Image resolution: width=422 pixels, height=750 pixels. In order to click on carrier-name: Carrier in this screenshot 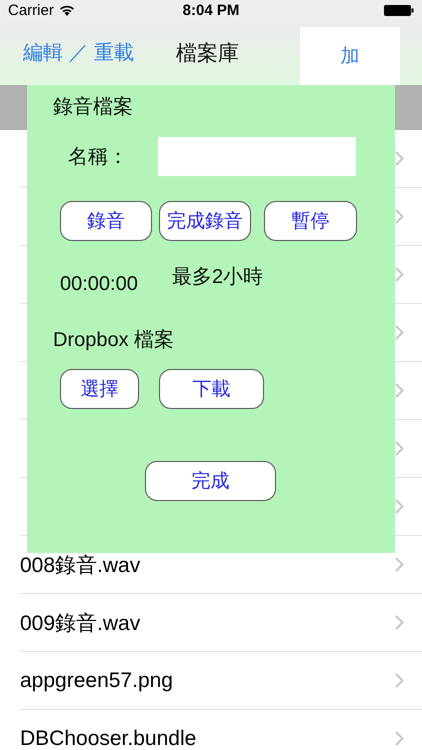, I will do `click(31, 10)`.